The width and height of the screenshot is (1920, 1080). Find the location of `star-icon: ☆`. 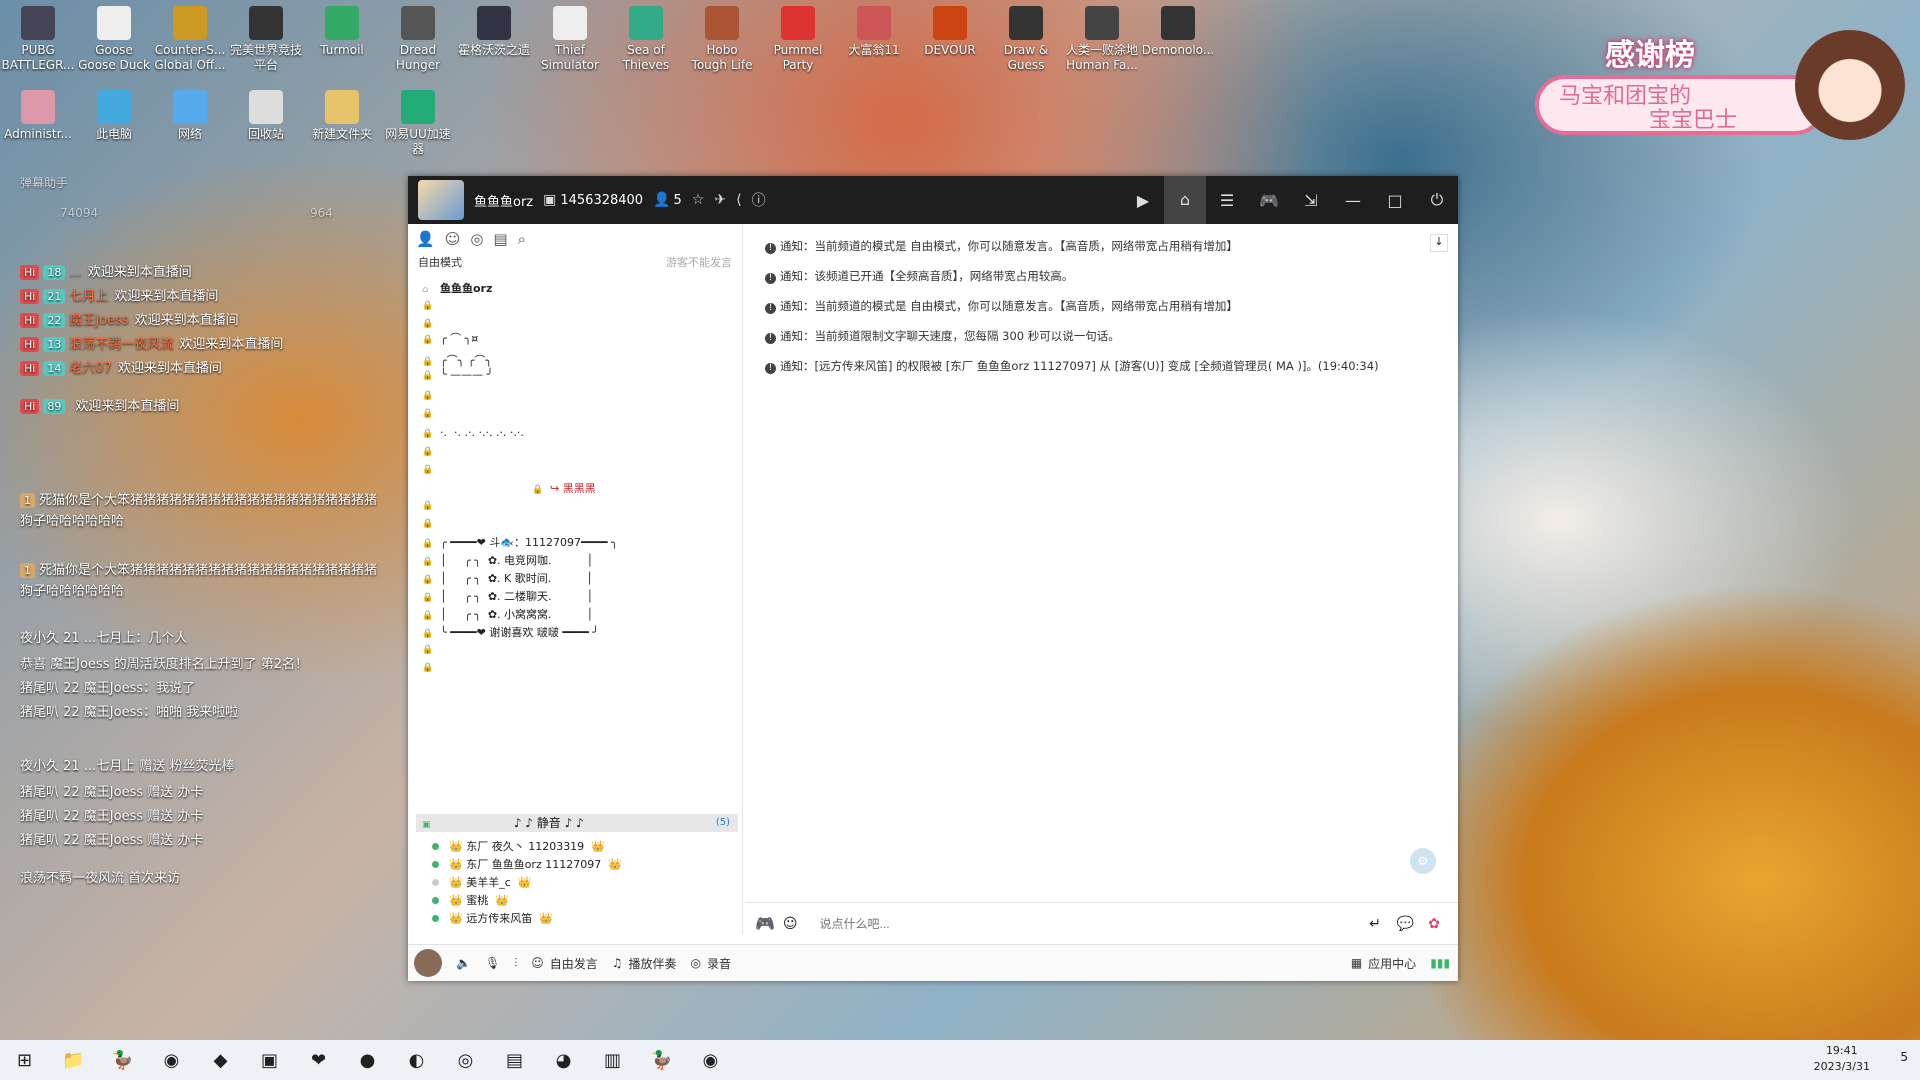

star-icon: ☆ is located at coordinates (698, 200).